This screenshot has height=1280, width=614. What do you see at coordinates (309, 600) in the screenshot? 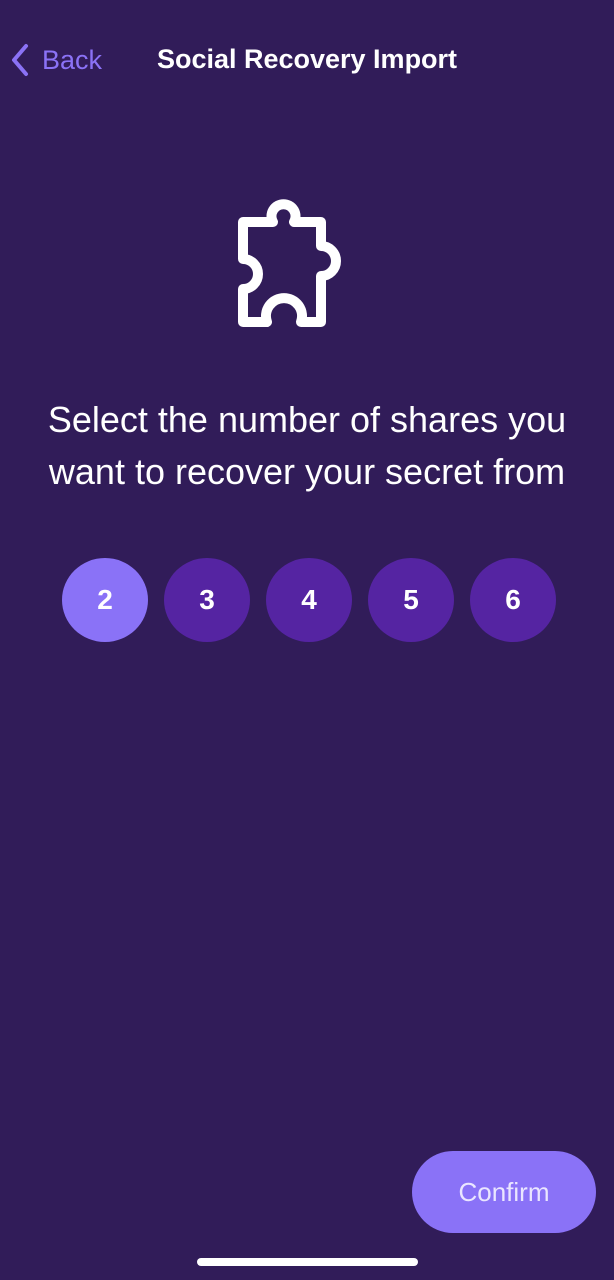
I see `share-option-4: 4` at bounding box center [309, 600].